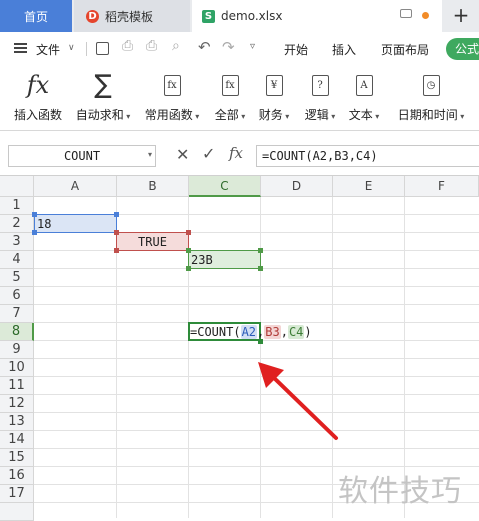 The height and width of the screenshot is (521, 479). I want to click on tab-docer-label: 稻壳模板, so click(129, 16).